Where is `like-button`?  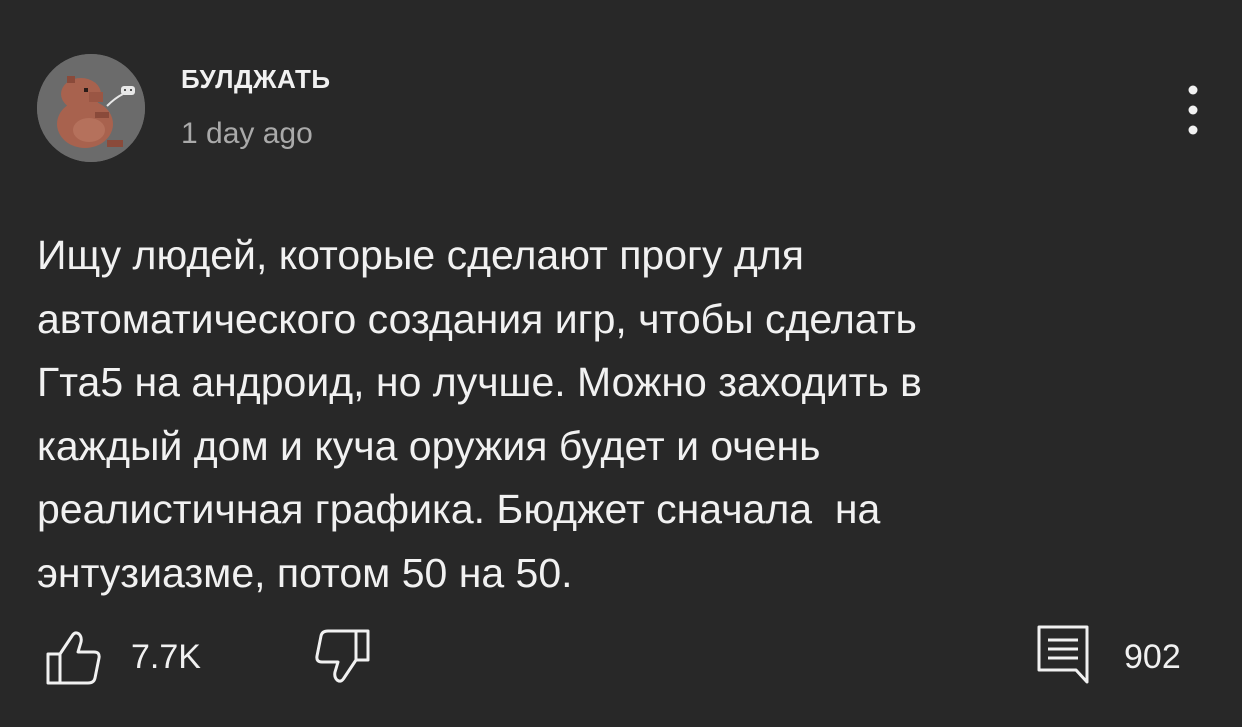 like-button is located at coordinates (73, 657).